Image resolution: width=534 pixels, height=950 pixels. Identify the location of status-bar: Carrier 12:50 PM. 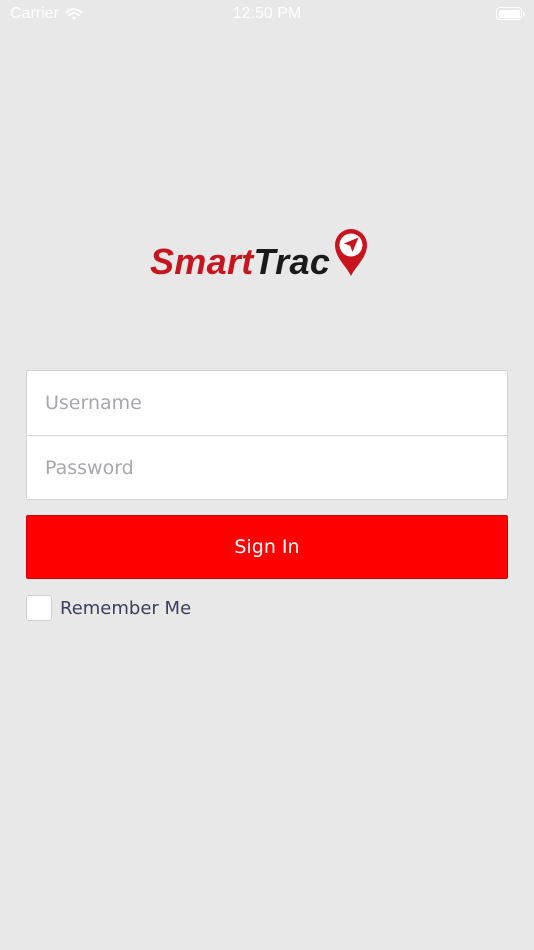
(267, 14).